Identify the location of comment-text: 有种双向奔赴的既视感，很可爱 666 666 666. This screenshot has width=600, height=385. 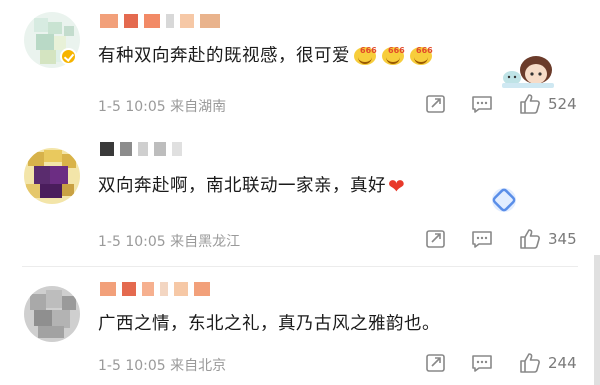
(266, 55).